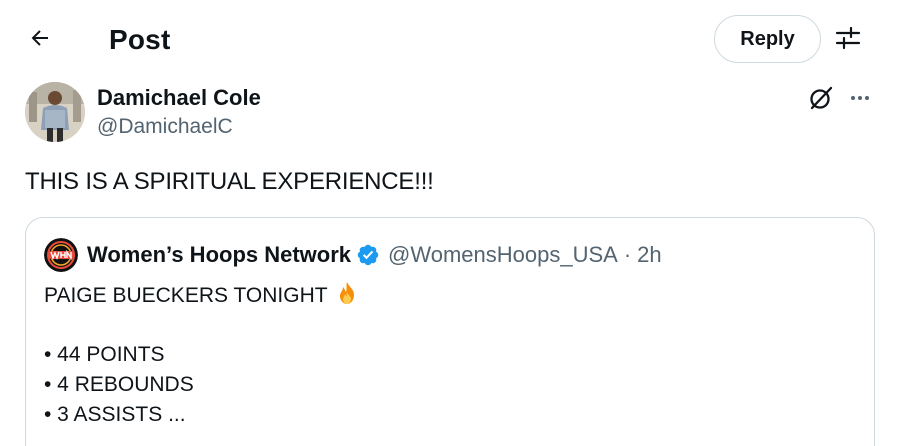  Describe the element at coordinates (140, 39) in the screenshot. I see `page-title: Post` at that location.